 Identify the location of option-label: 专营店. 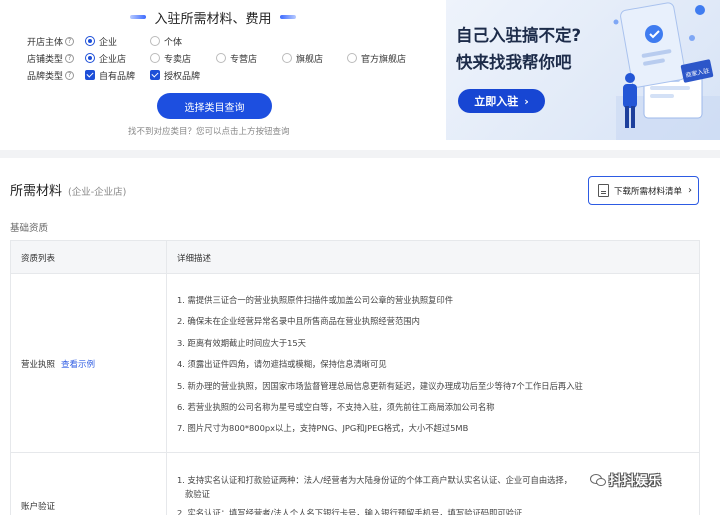
(244, 59).